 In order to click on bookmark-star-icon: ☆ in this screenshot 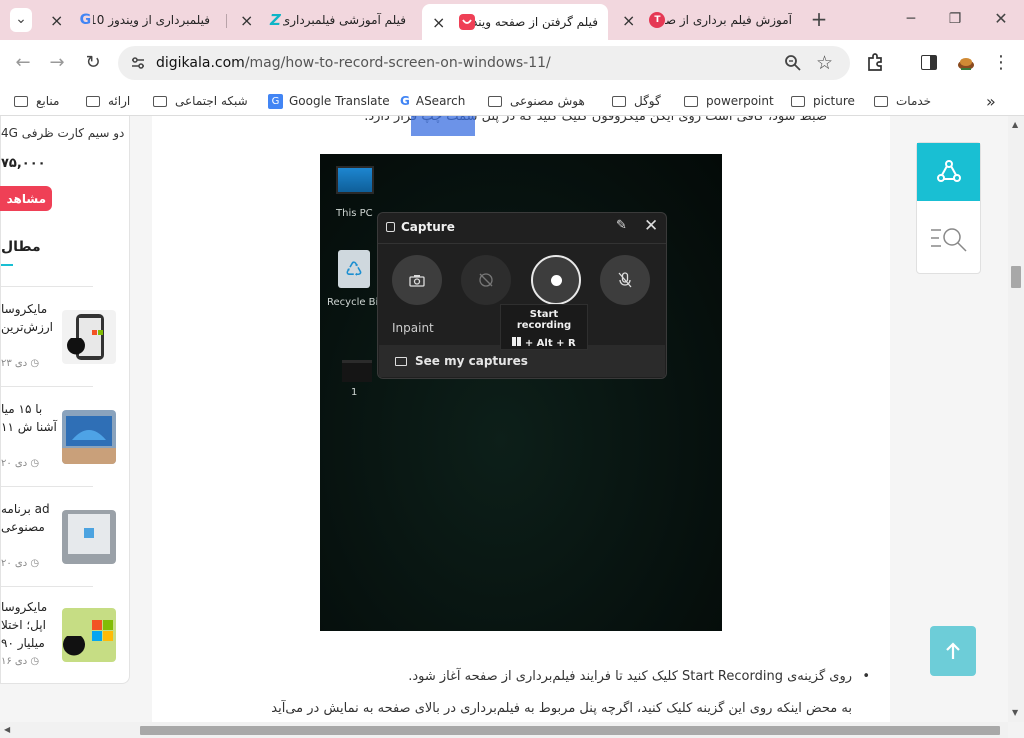, I will do `click(824, 63)`.